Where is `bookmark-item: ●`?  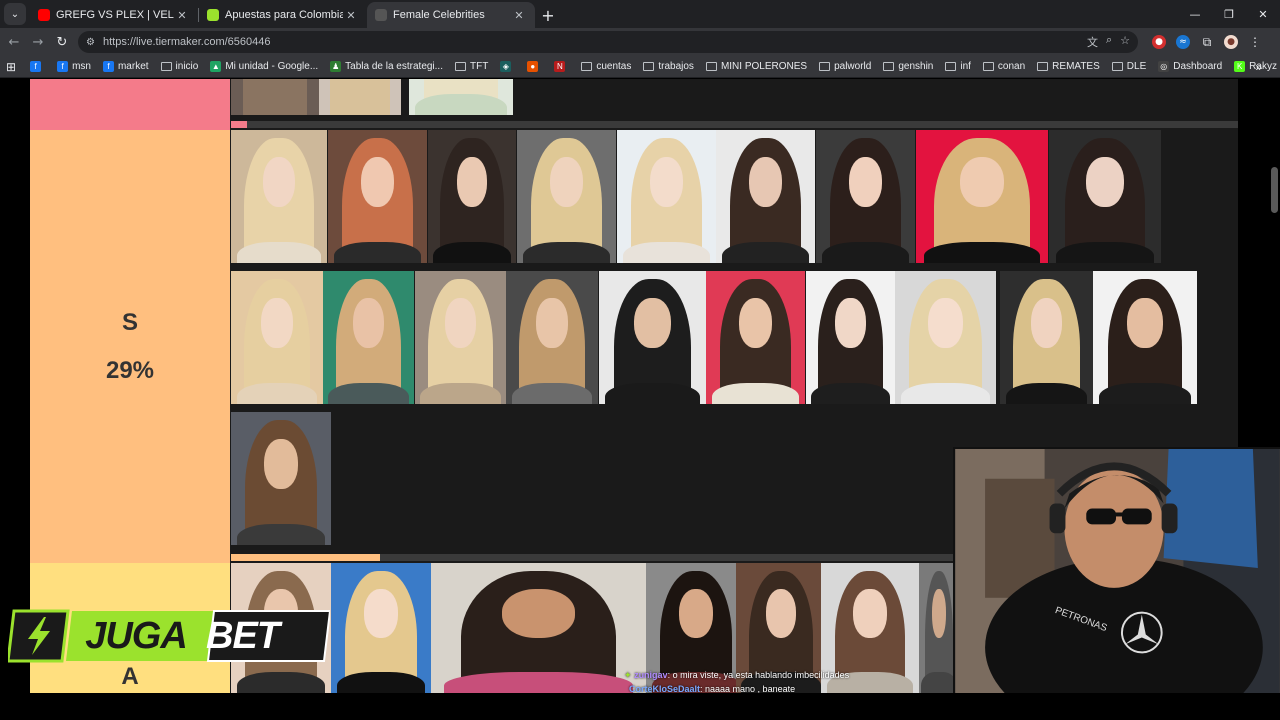 bookmark-item: ● is located at coordinates (534, 66).